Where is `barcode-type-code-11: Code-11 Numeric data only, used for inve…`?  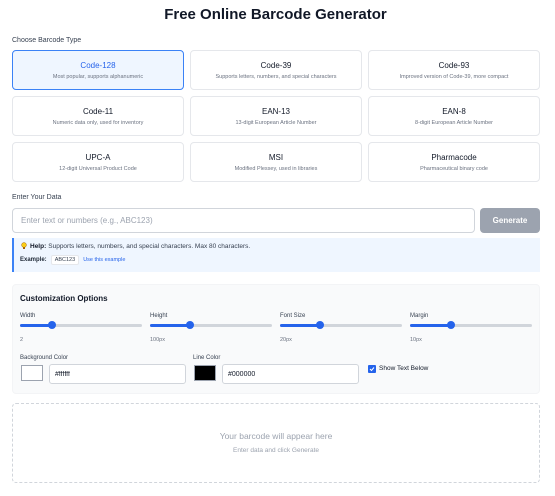 barcode-type-code-11: Code-11 Numeric data only, used for inve… is located at coordinates (98, 116).